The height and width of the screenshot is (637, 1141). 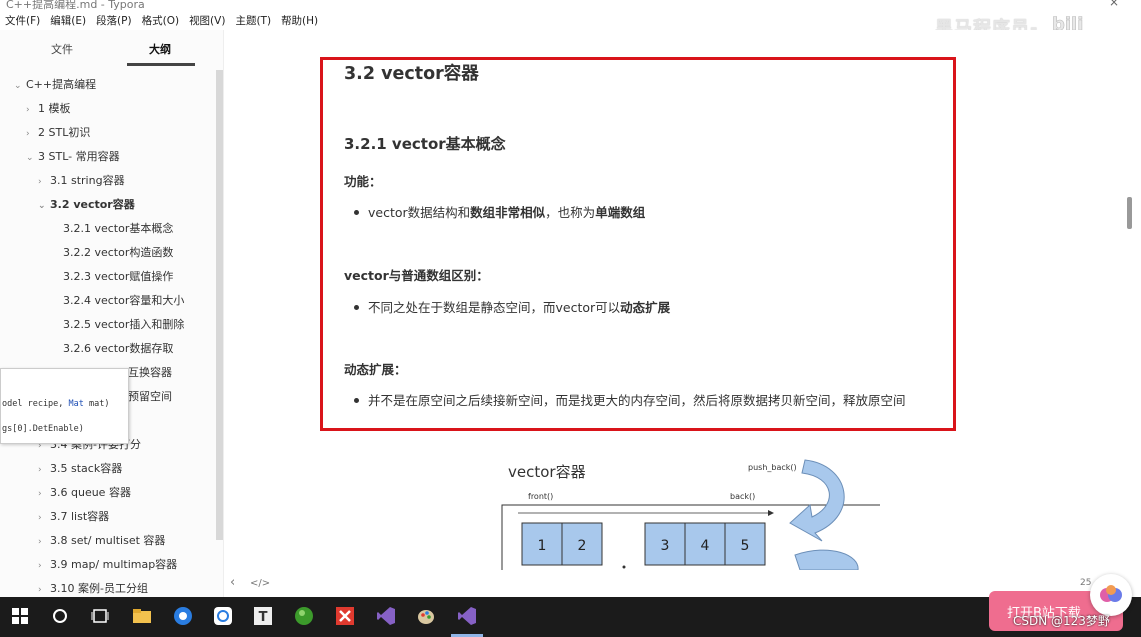 What do you see at coordinates (62, 49) in the screenshot?
I see `tab-files: 文件` at bounding box center [62, 49].